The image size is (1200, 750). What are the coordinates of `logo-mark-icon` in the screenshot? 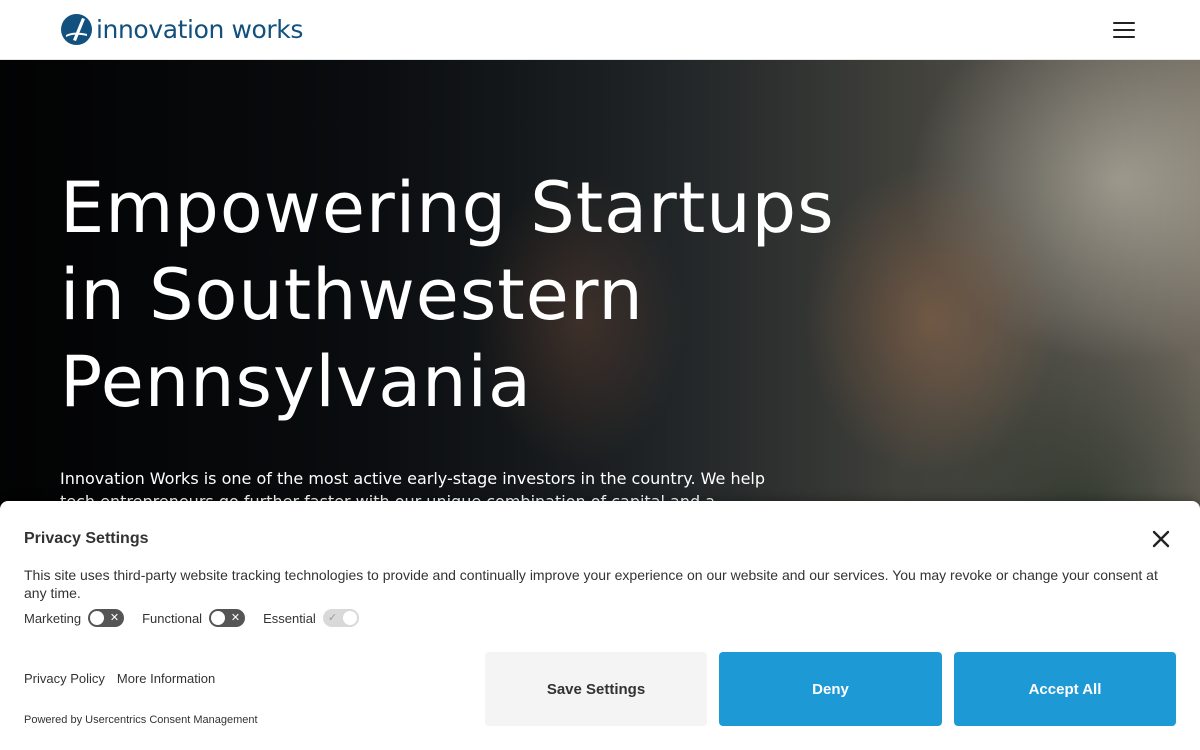 It's located at (76, 29).